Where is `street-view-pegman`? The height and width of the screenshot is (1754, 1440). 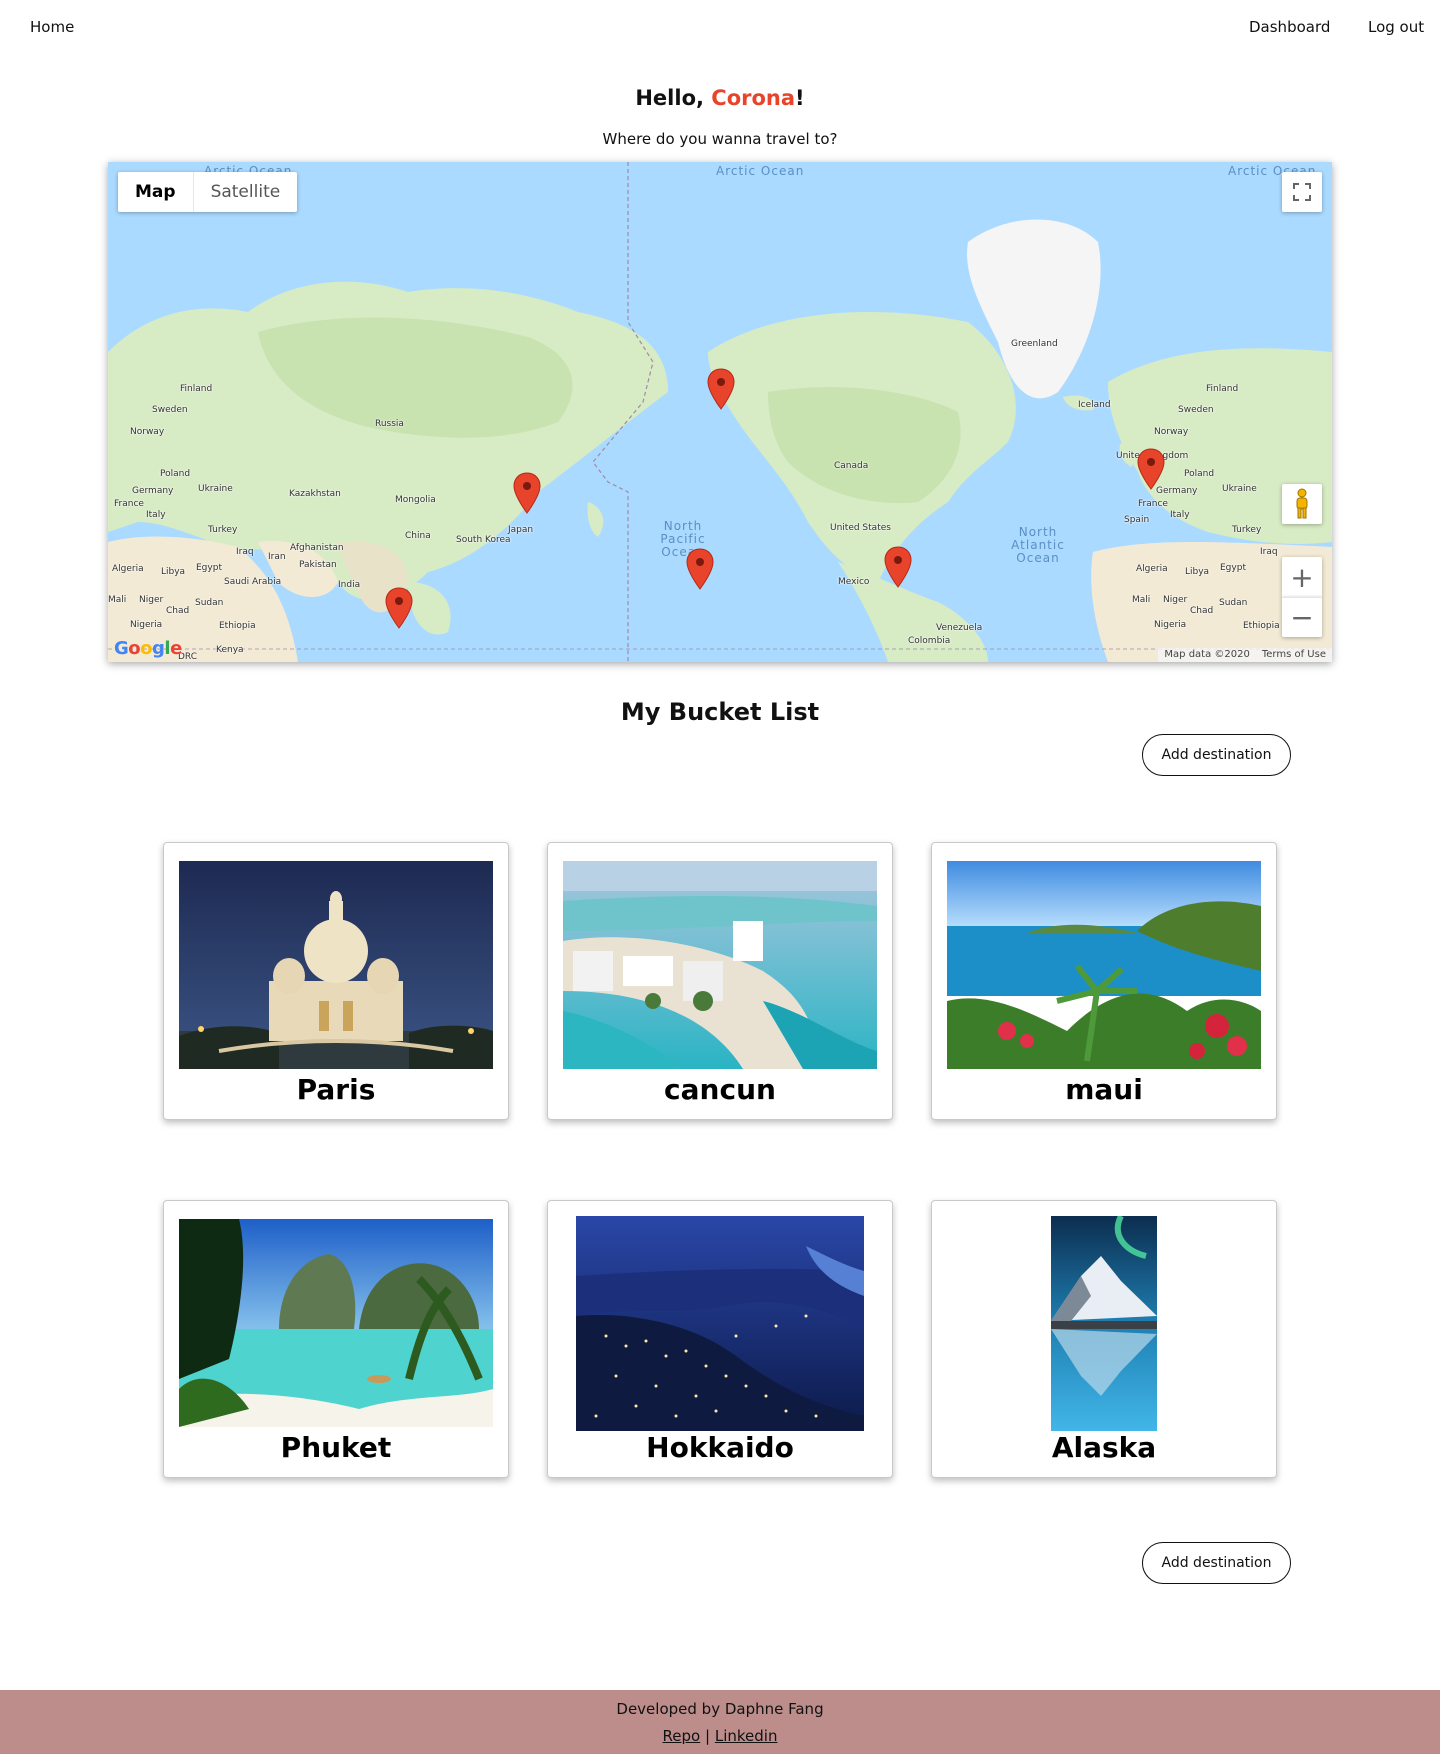 street-view-pegman is located at coordinates (1302, 504).